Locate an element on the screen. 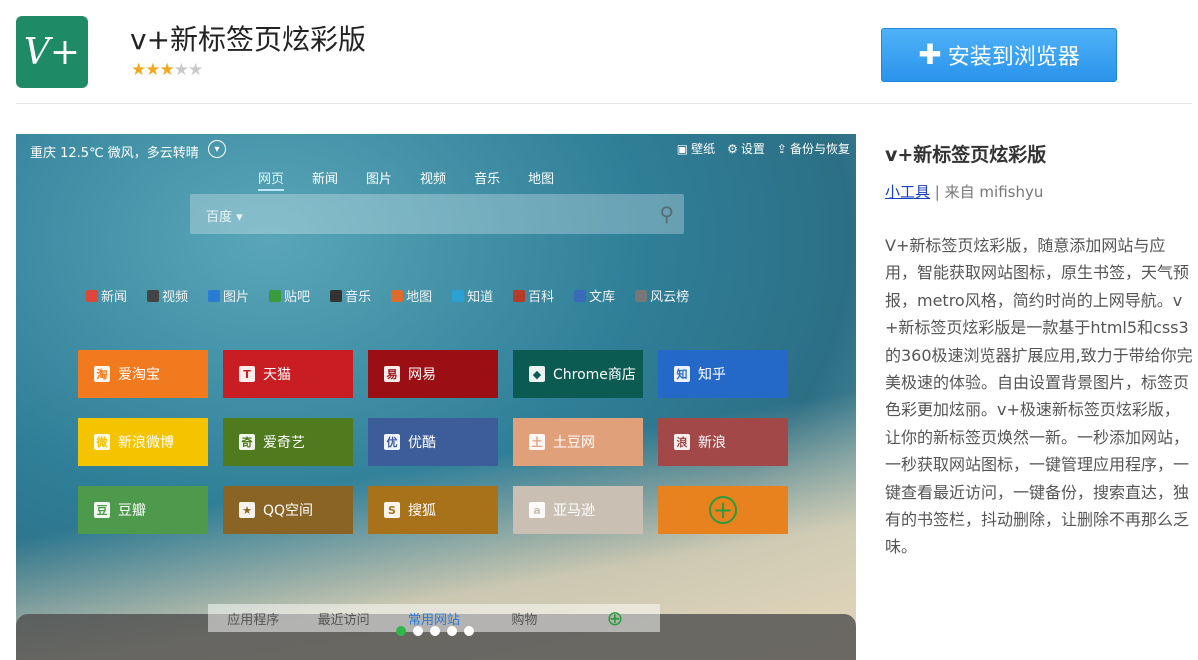 Image resolution: width=1198 pixels, height=660 pixels. quick-link-label: 贴吧 is located at coordinates (297, 297).